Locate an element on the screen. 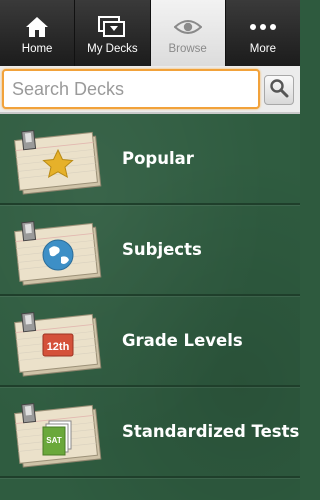 Image resolution: width=320 pixels, height=500 pixels. my-decks-icon is located at coordinates (112, 27).